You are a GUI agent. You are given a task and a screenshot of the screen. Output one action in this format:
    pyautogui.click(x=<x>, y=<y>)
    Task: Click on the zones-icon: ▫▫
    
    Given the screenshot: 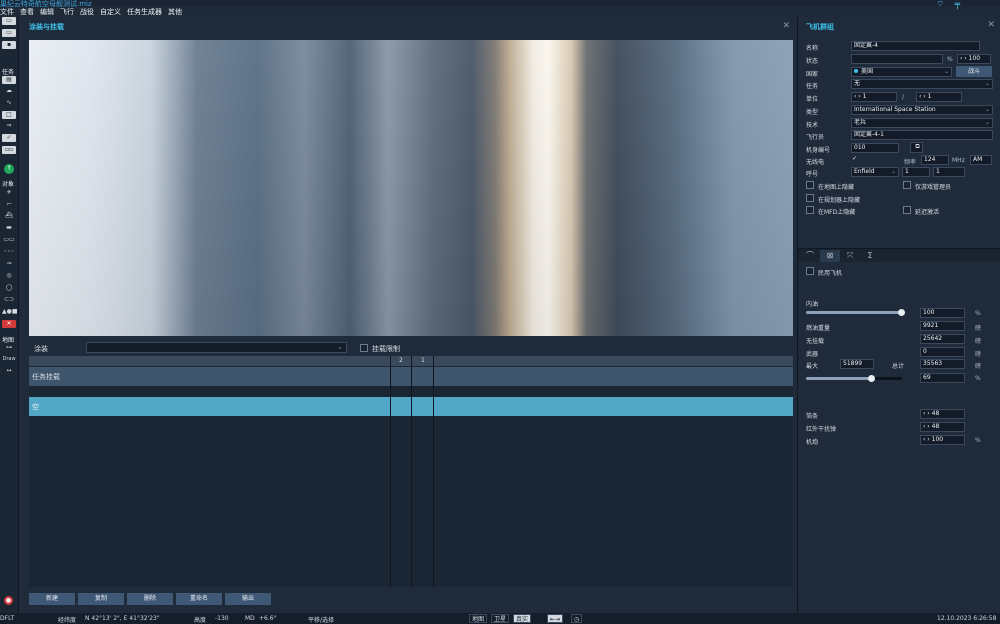 What is the action you would take?
    pyautogui.click(x=9, y=150)
    